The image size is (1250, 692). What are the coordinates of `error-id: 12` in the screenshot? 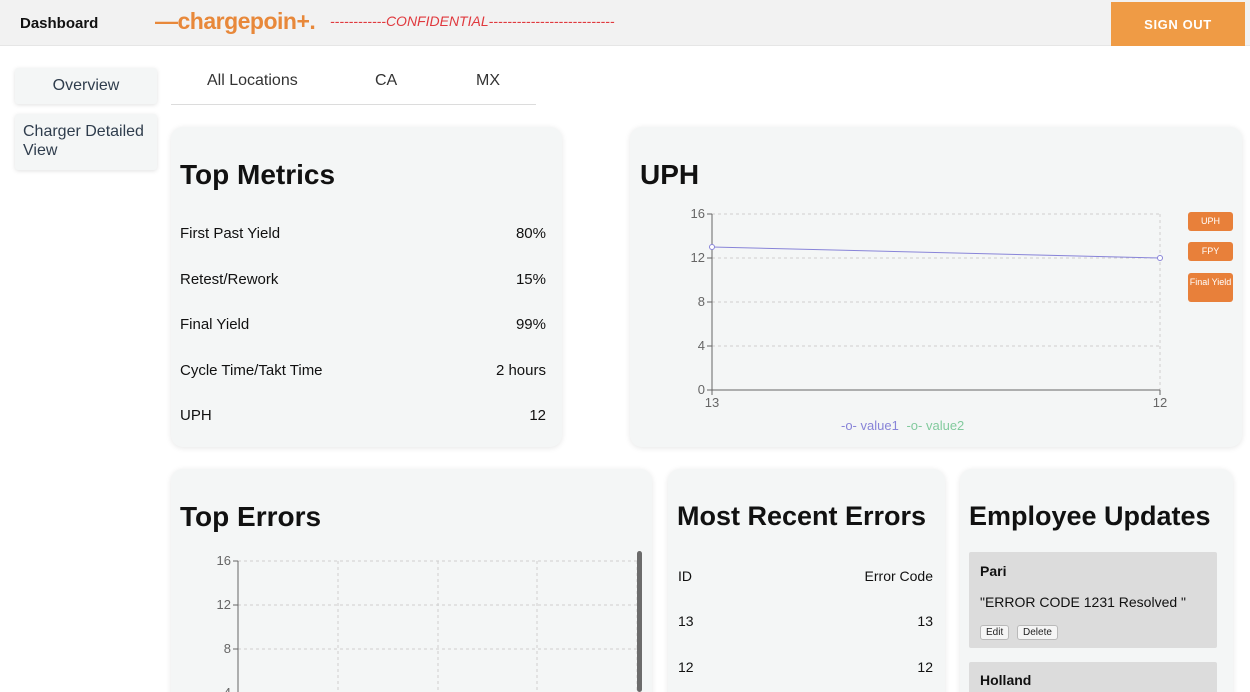 It's located at (686, 667).